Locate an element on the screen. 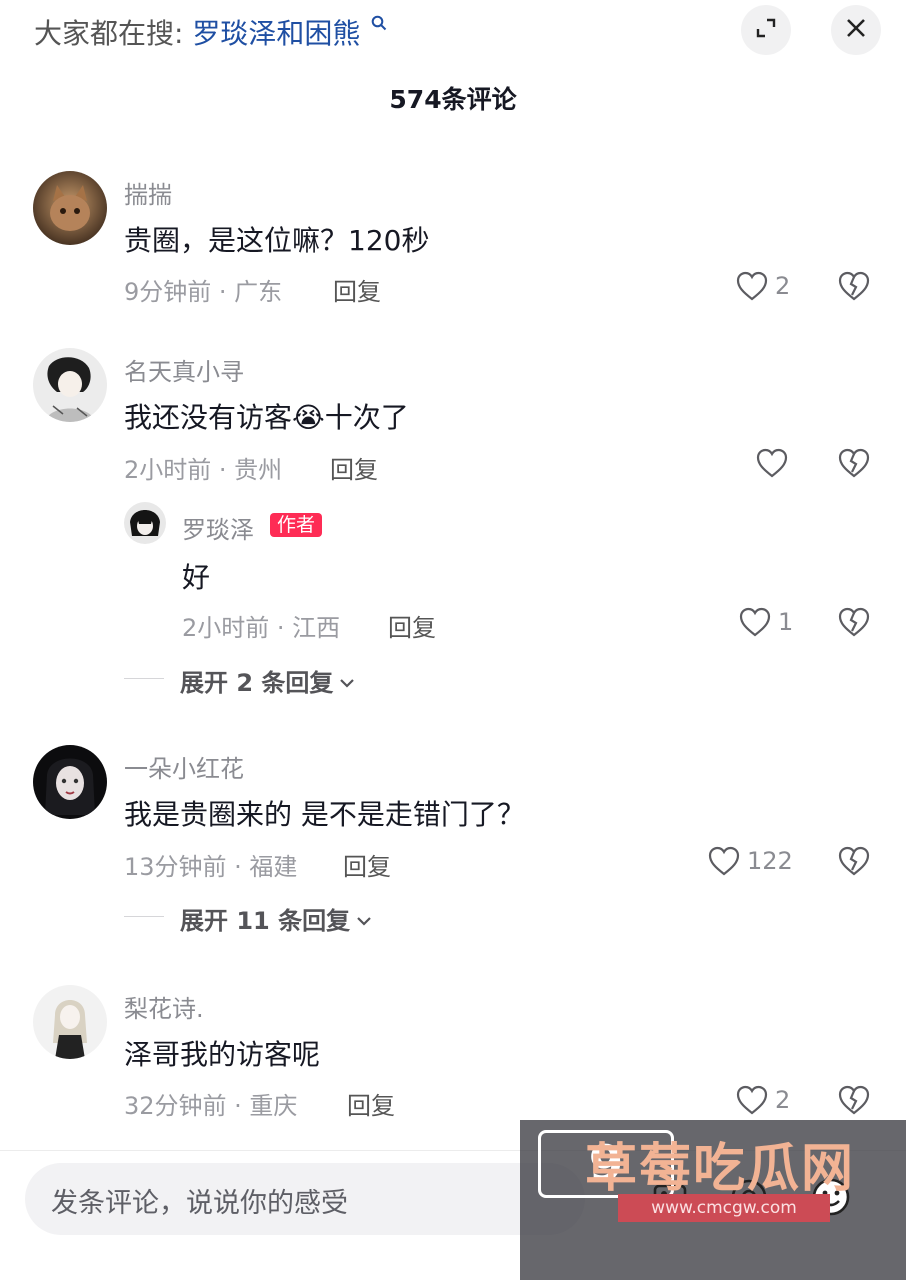 This screenshot has width=906, height=1280. comment-count-title: 574条评论 is located at coordinates (453, 99).